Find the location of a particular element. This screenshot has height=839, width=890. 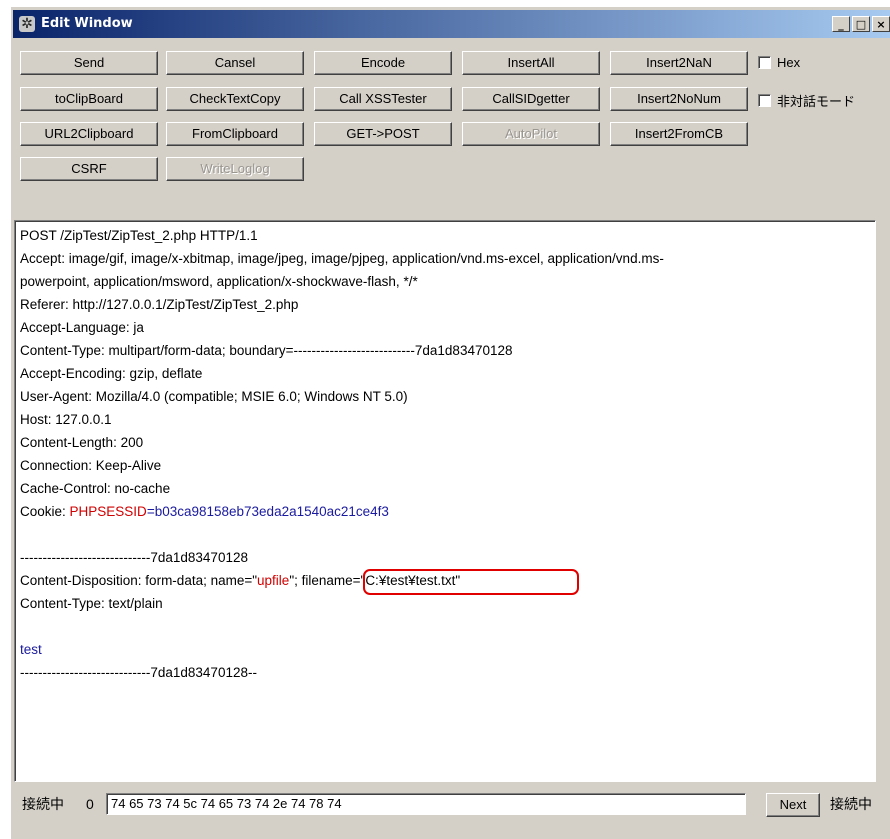

cookie-label: Cookie: is located at coordinates (45, 511).